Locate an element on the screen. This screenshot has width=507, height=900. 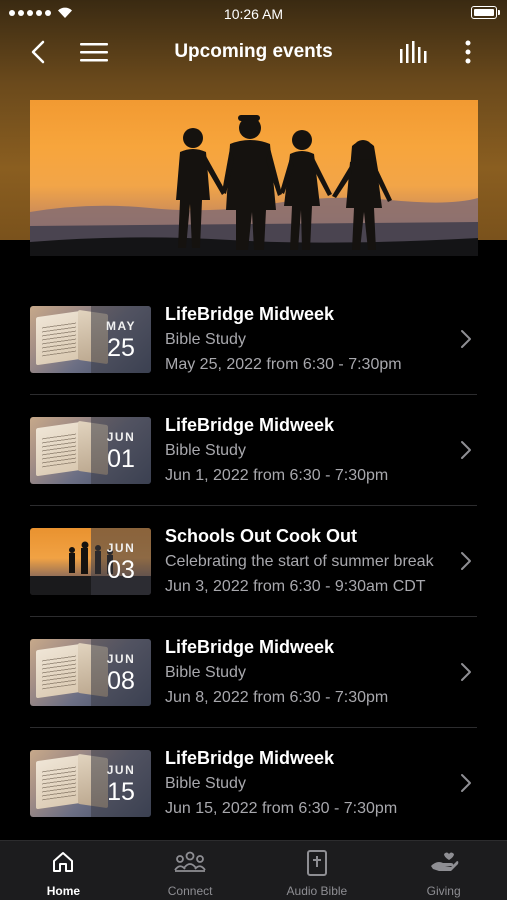
more-button is located at coordinates (468, 52).